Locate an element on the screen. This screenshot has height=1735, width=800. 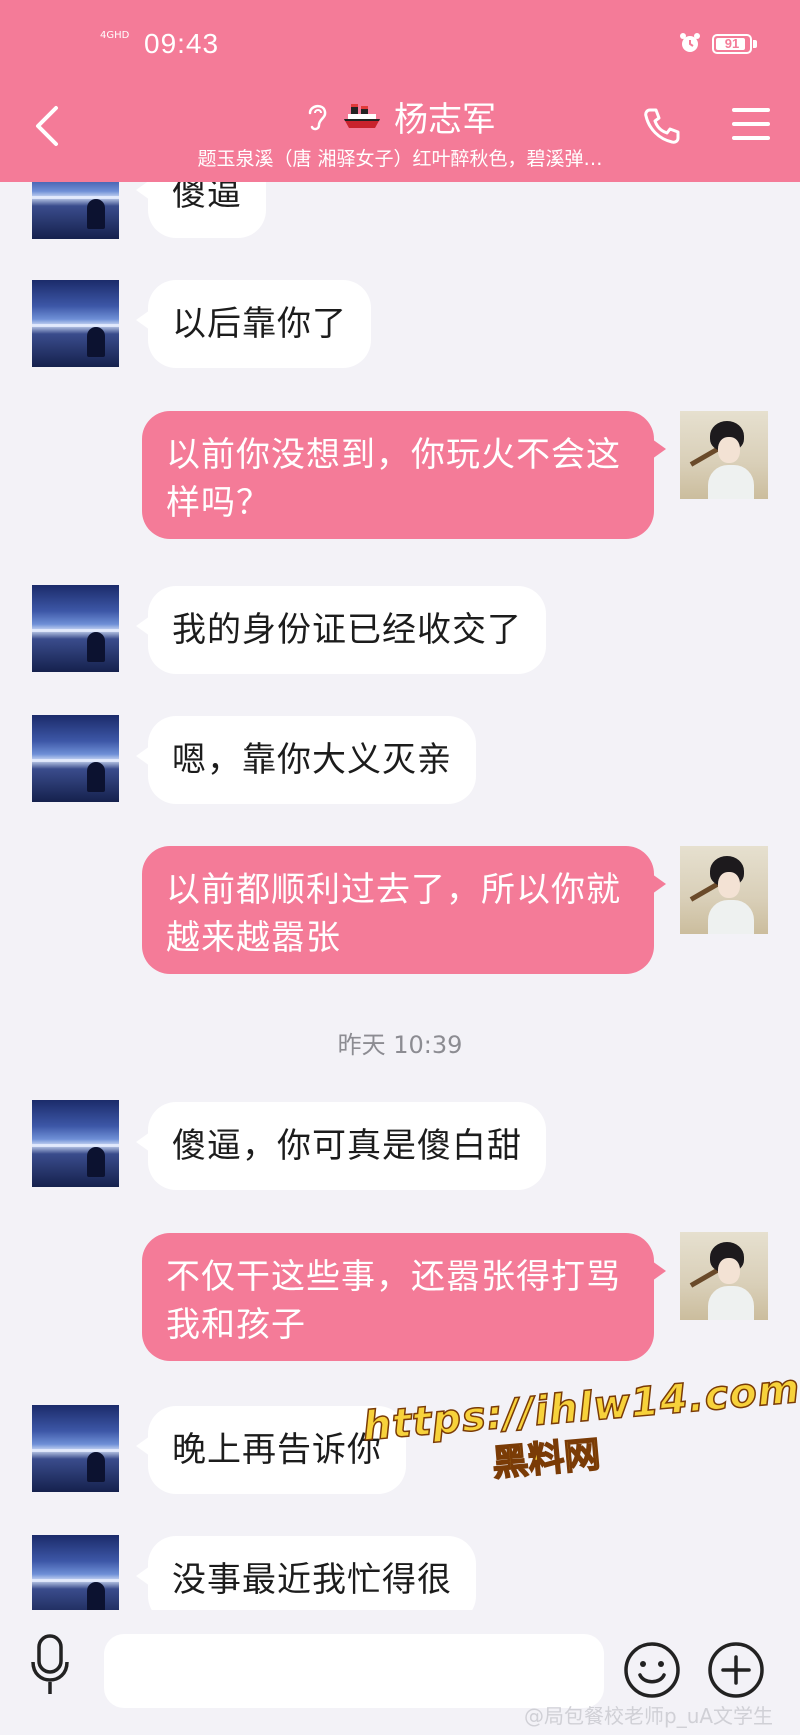
message-bubble-sent: 不仅干这些事，还嚣张得打骂我和孩子 is located at coordinates (404, 1297).